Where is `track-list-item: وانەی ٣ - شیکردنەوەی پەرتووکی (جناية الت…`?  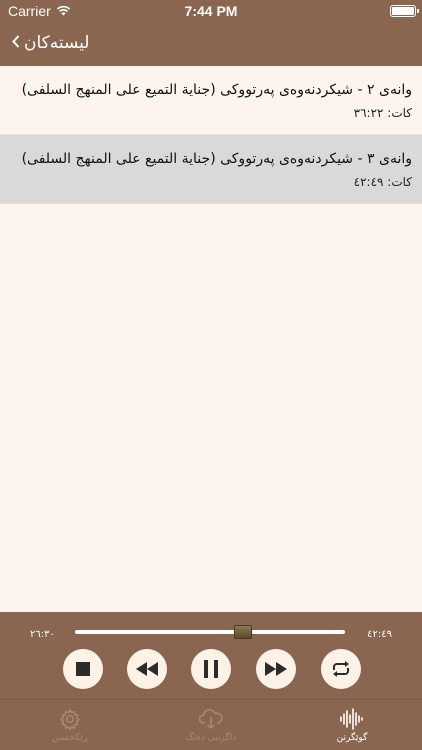
track-list-item: وانەی ٣ - شیکردنەوەی پەرتووکی (جناية الت… is located at coordinates (211, 169).